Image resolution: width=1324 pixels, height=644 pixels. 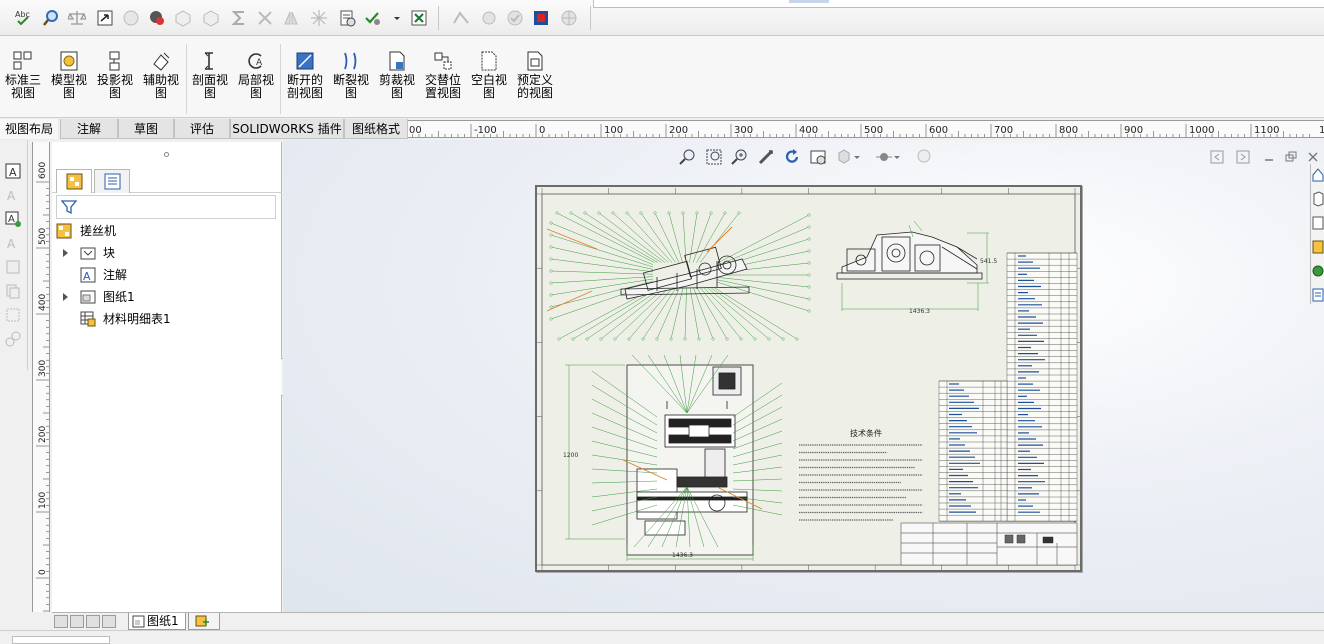 I want to click on copy-disabled-icon, so click(x=13, y=291).